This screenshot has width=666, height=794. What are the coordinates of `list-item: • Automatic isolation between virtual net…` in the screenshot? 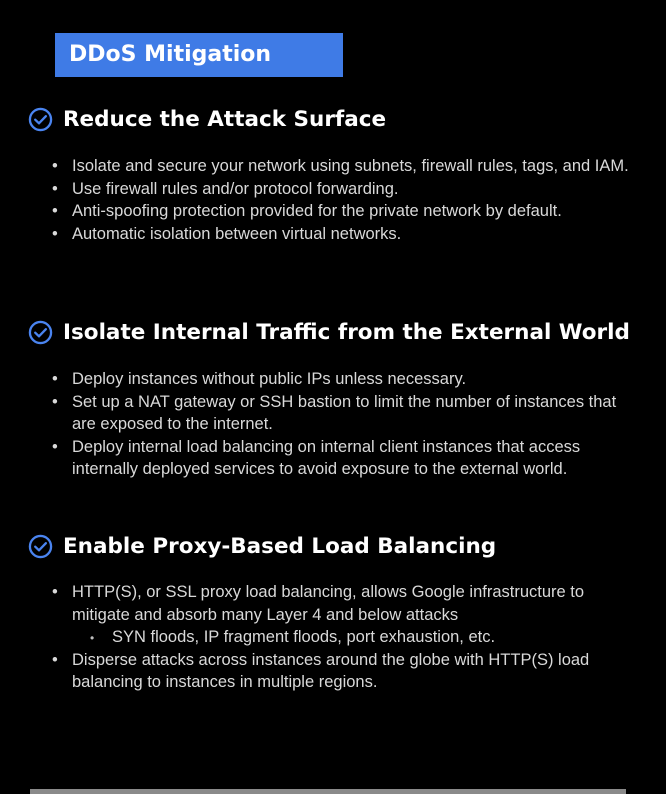 It's located at (342, 234).